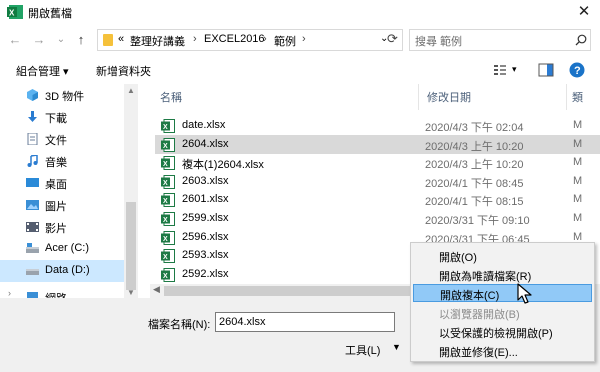  What do you see at coordinates (524, 293) in the screenshot?
I see `mouse-cursor-icon` at bounding box center [524, 293].